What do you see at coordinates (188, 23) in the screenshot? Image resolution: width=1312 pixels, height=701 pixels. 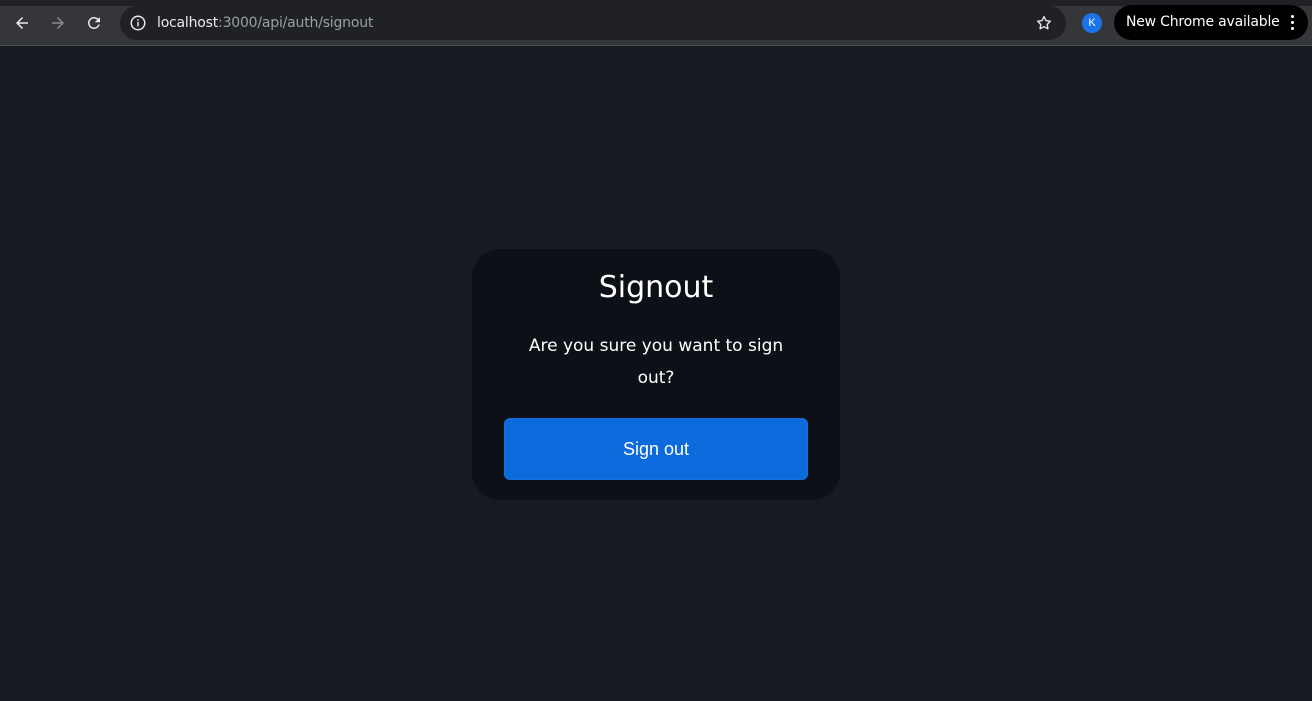 I see `url-host: localhost` at bounding box center [188, 23].